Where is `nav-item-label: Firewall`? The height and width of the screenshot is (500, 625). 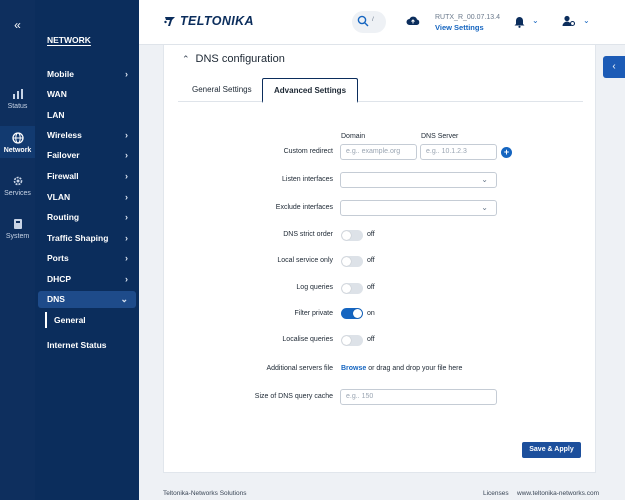 nav-item-label: Firewall is located at coordinates (63, 176).